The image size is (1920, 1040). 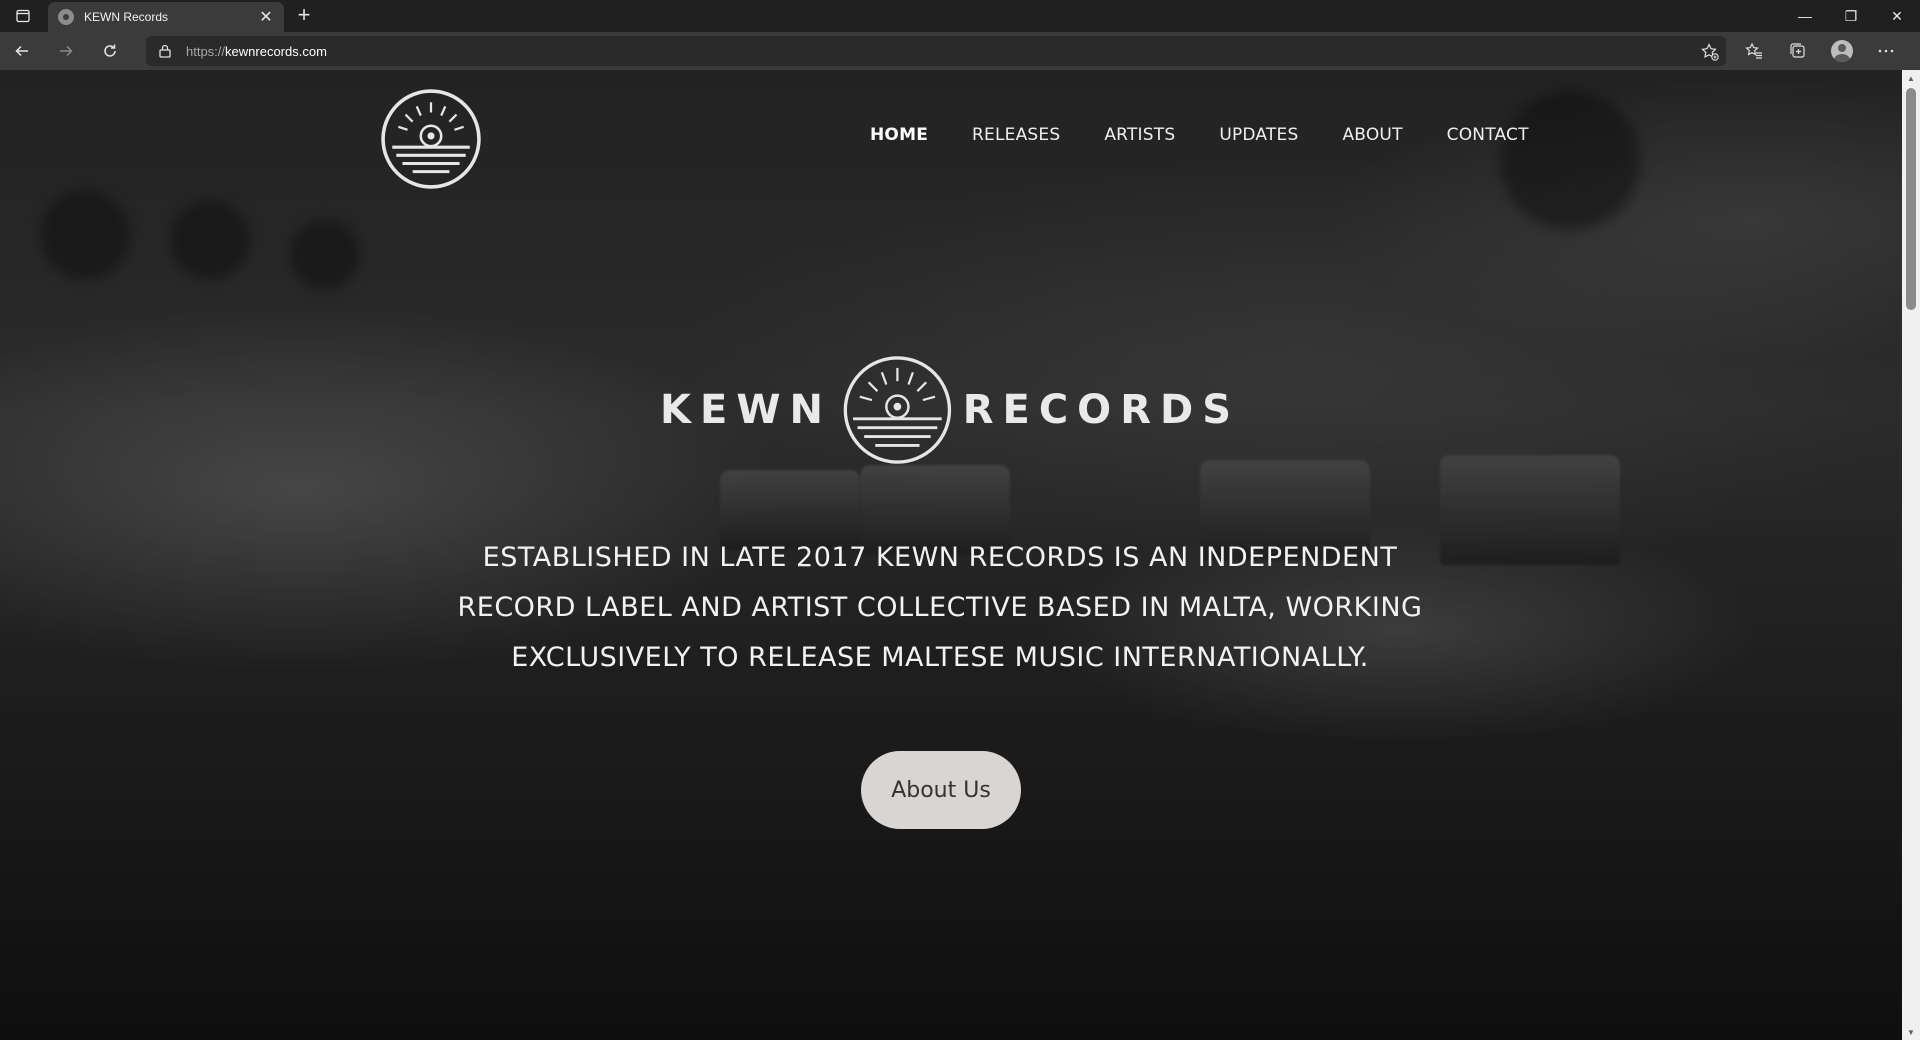 What do you see at coordinates (1911, 1032) in the screenshot?
I see `scroll-down-icon: ▼` at bounding box center [1911, 1032].